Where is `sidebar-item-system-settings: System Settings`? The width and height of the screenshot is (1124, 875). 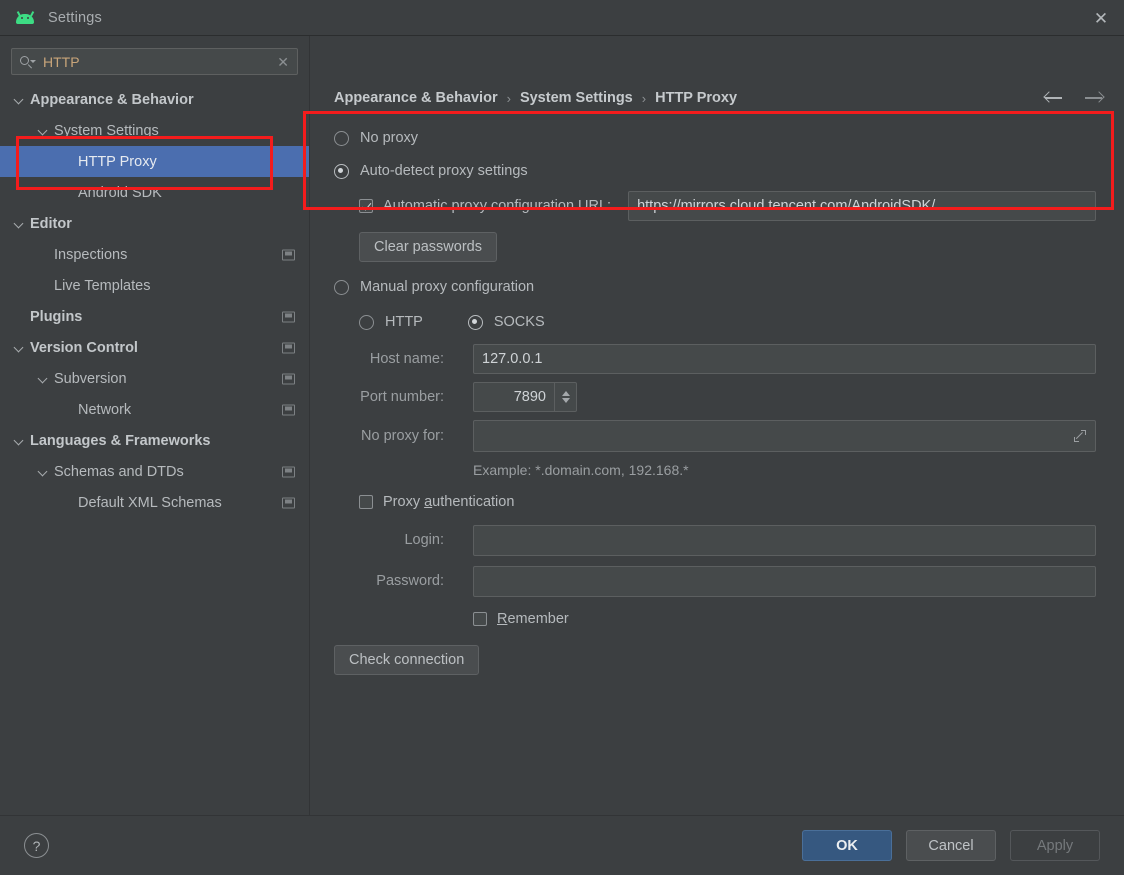 sidebar-item-system-settings: System Settings is located at coordinates (154, 130).